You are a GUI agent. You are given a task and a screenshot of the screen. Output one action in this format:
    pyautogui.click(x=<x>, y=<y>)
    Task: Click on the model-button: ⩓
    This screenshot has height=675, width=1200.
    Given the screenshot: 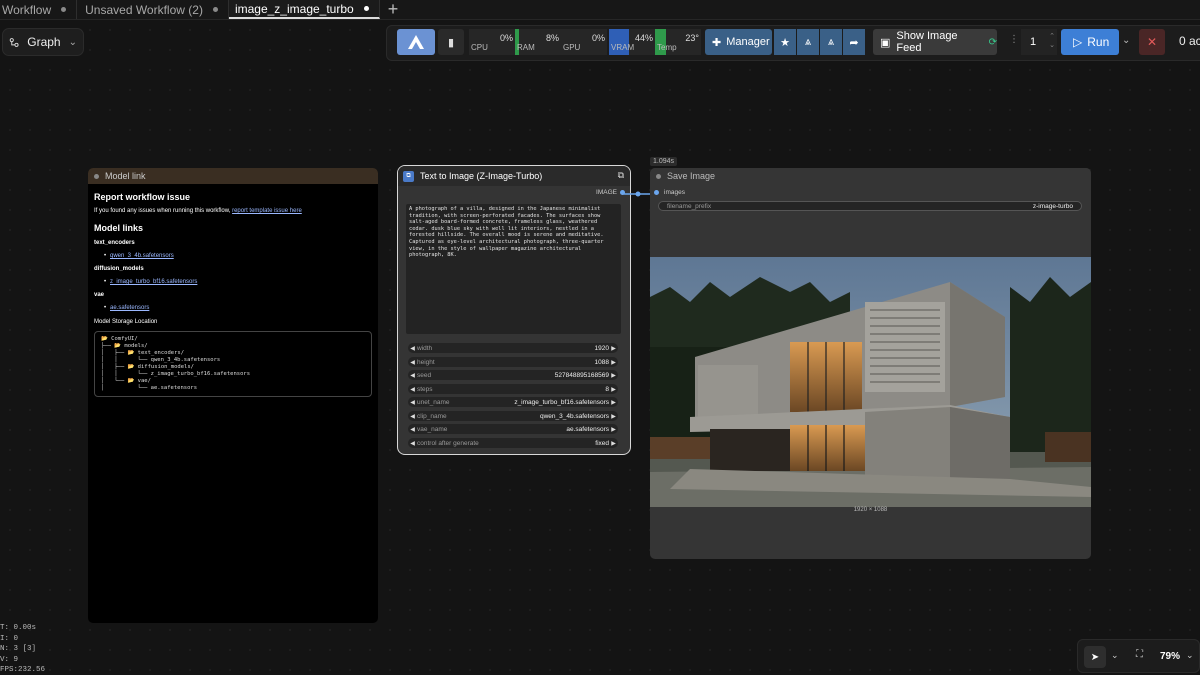 What is the action you would take?
    pyautogui.click(x=808, y=42)
    